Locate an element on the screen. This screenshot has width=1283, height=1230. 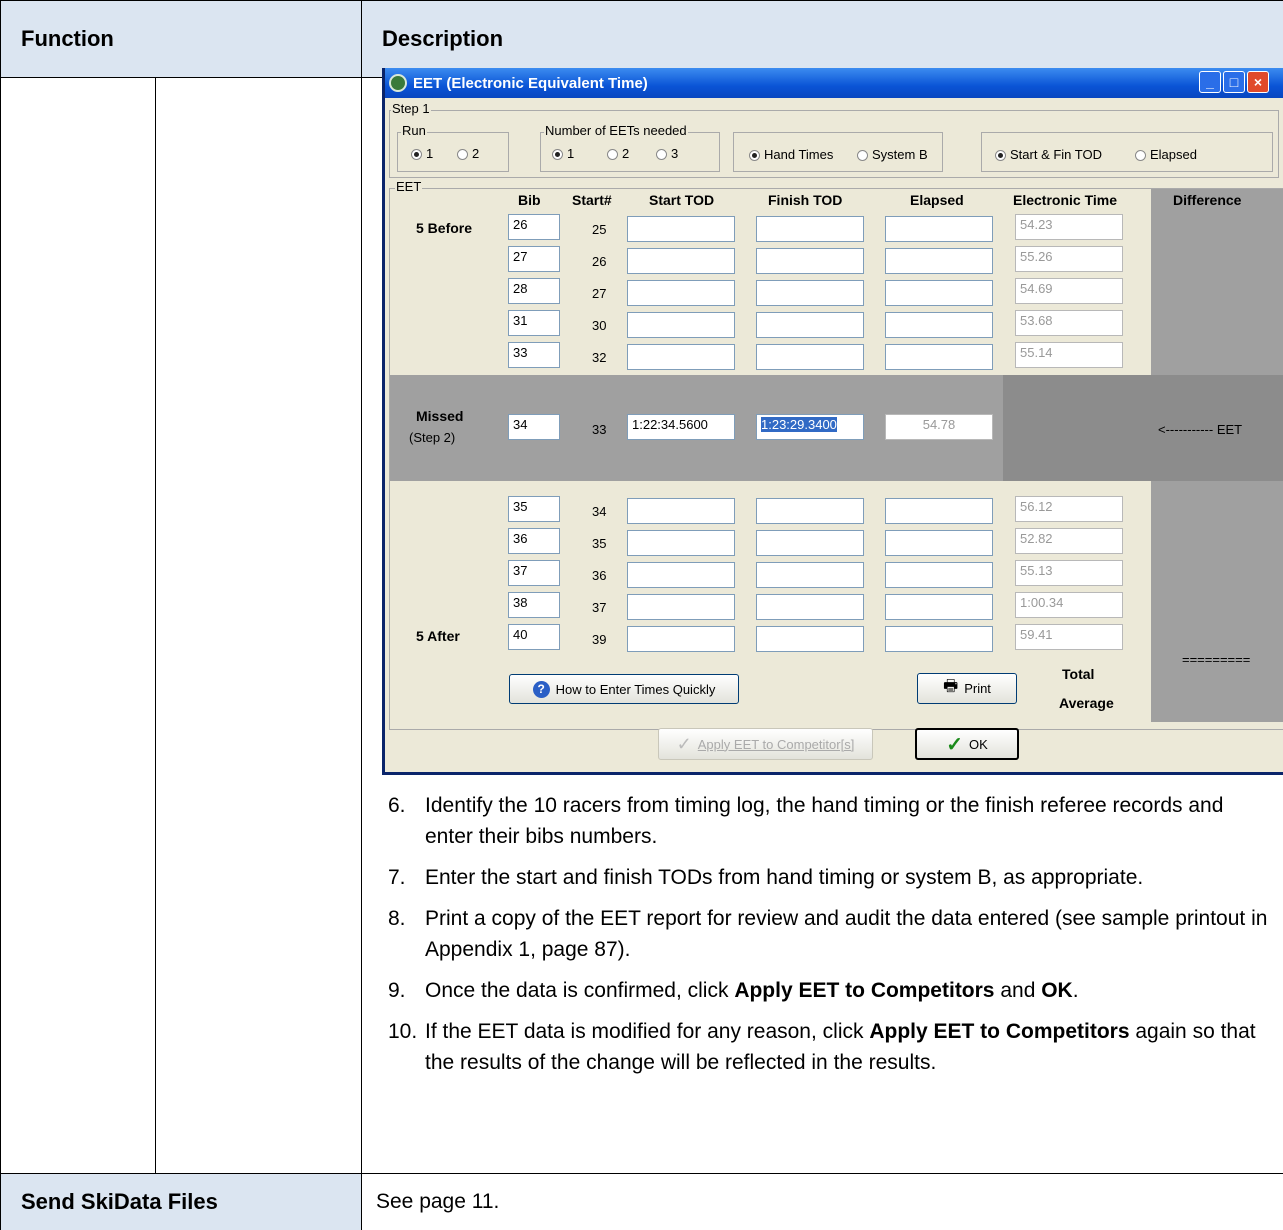
bib-input: 40 is located at coordinates (534, 637).